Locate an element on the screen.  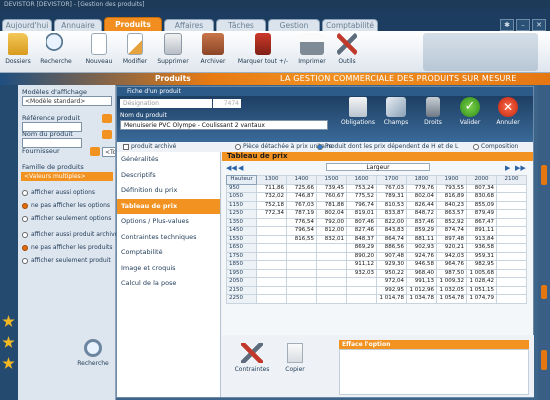
supprimer-button: Supprimer is located at coordinates (173, 49).